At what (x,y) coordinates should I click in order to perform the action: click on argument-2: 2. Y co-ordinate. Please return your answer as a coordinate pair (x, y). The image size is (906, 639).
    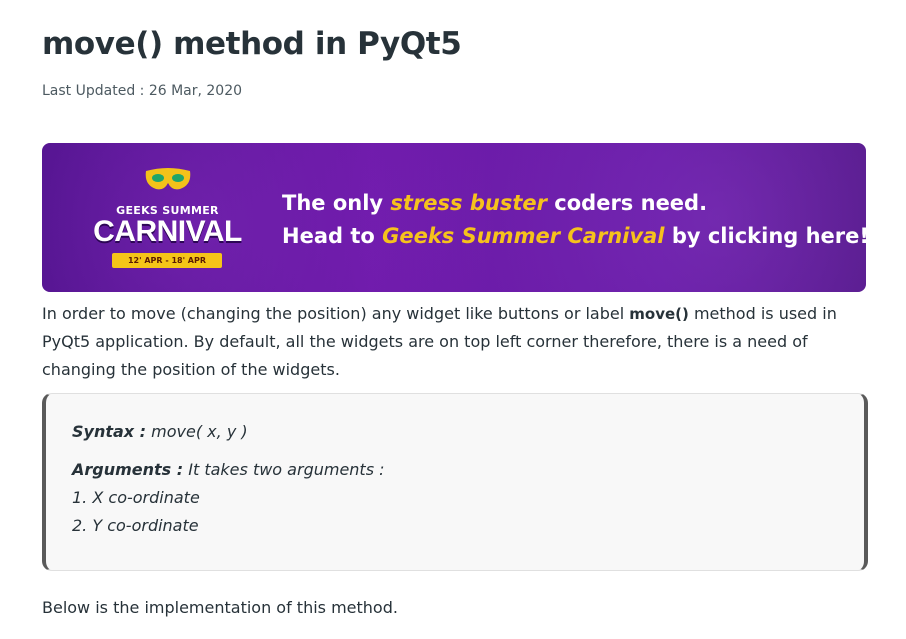
    Looking at the image, I should click on (135, 525).